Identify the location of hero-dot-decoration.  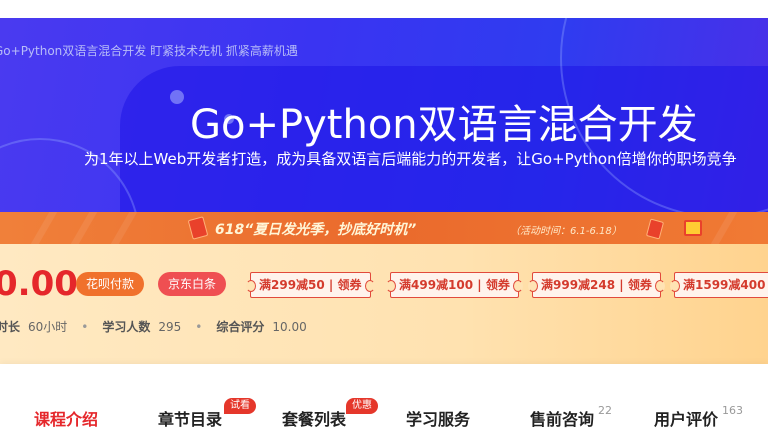
(177, 97).